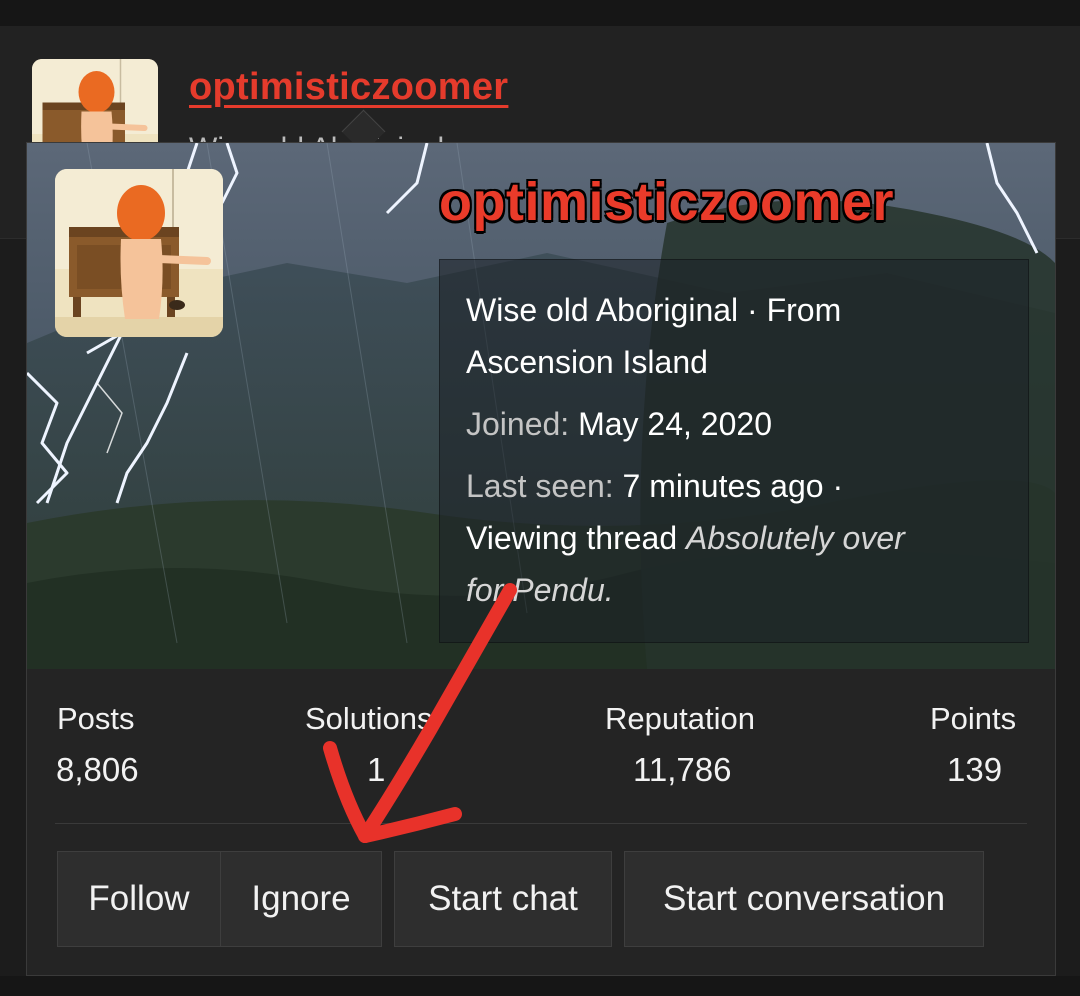 This screenshot has height=996, width=1080. Describe the element at coordinates (540, 986) in the screenshot. I see `bottom-bar` at that location.